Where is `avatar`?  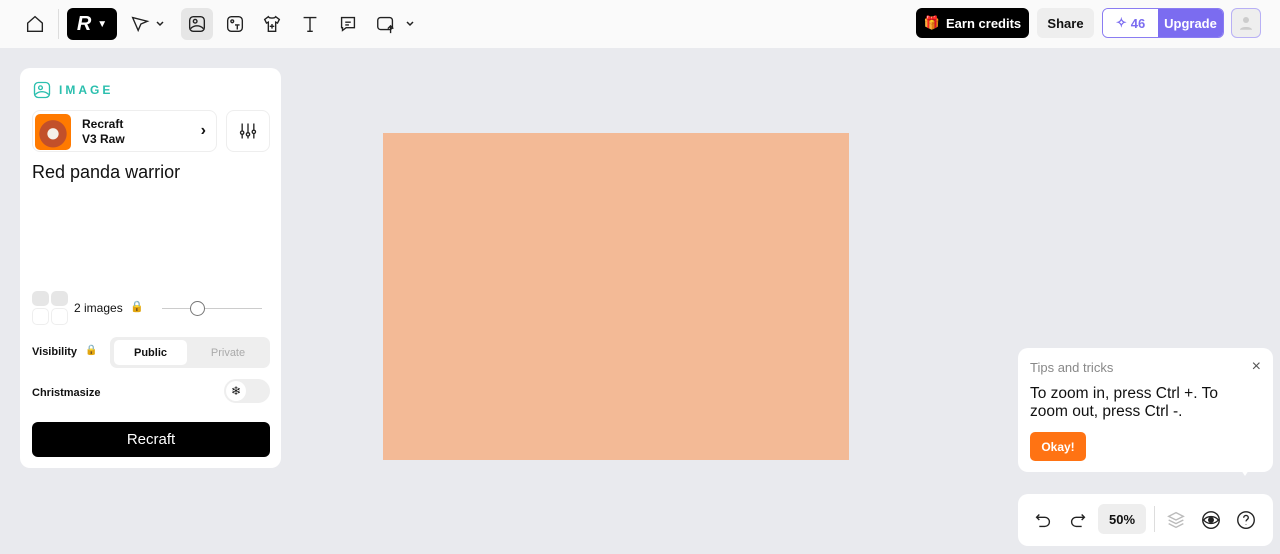 avatar is located at coordinates (1246, 23).